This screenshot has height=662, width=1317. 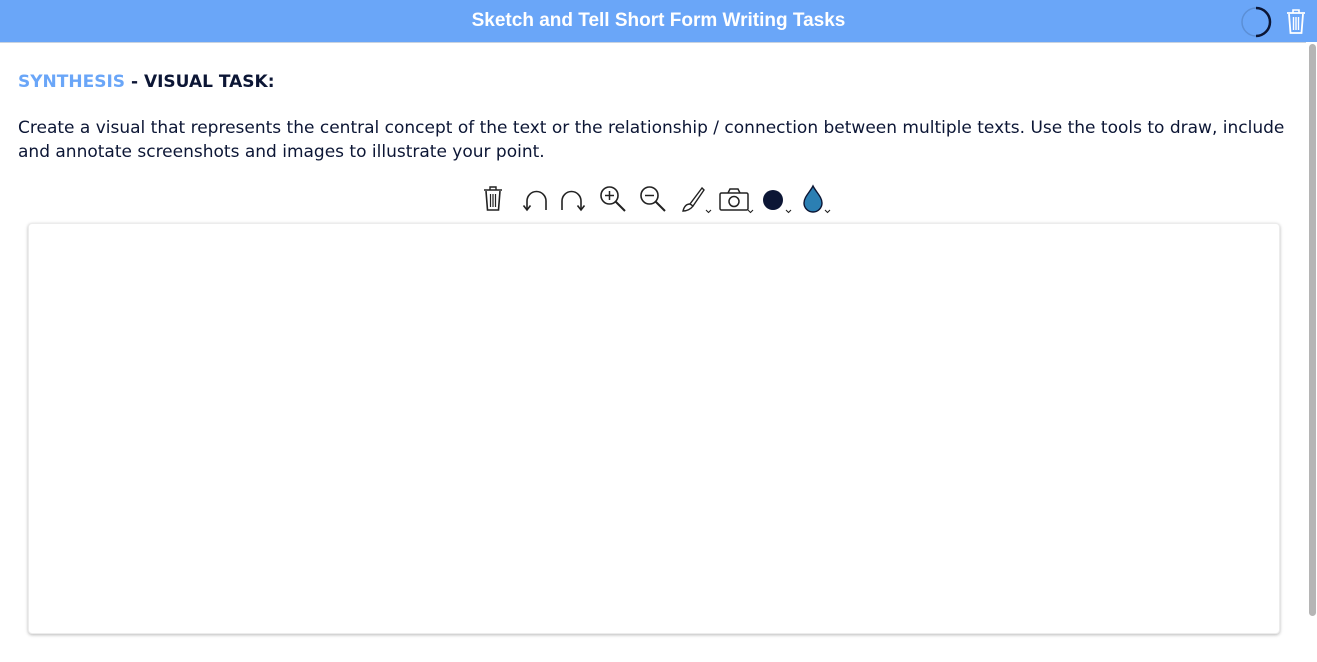 I want to click on scrollbar-thumb, so click(x=1312, y=330).